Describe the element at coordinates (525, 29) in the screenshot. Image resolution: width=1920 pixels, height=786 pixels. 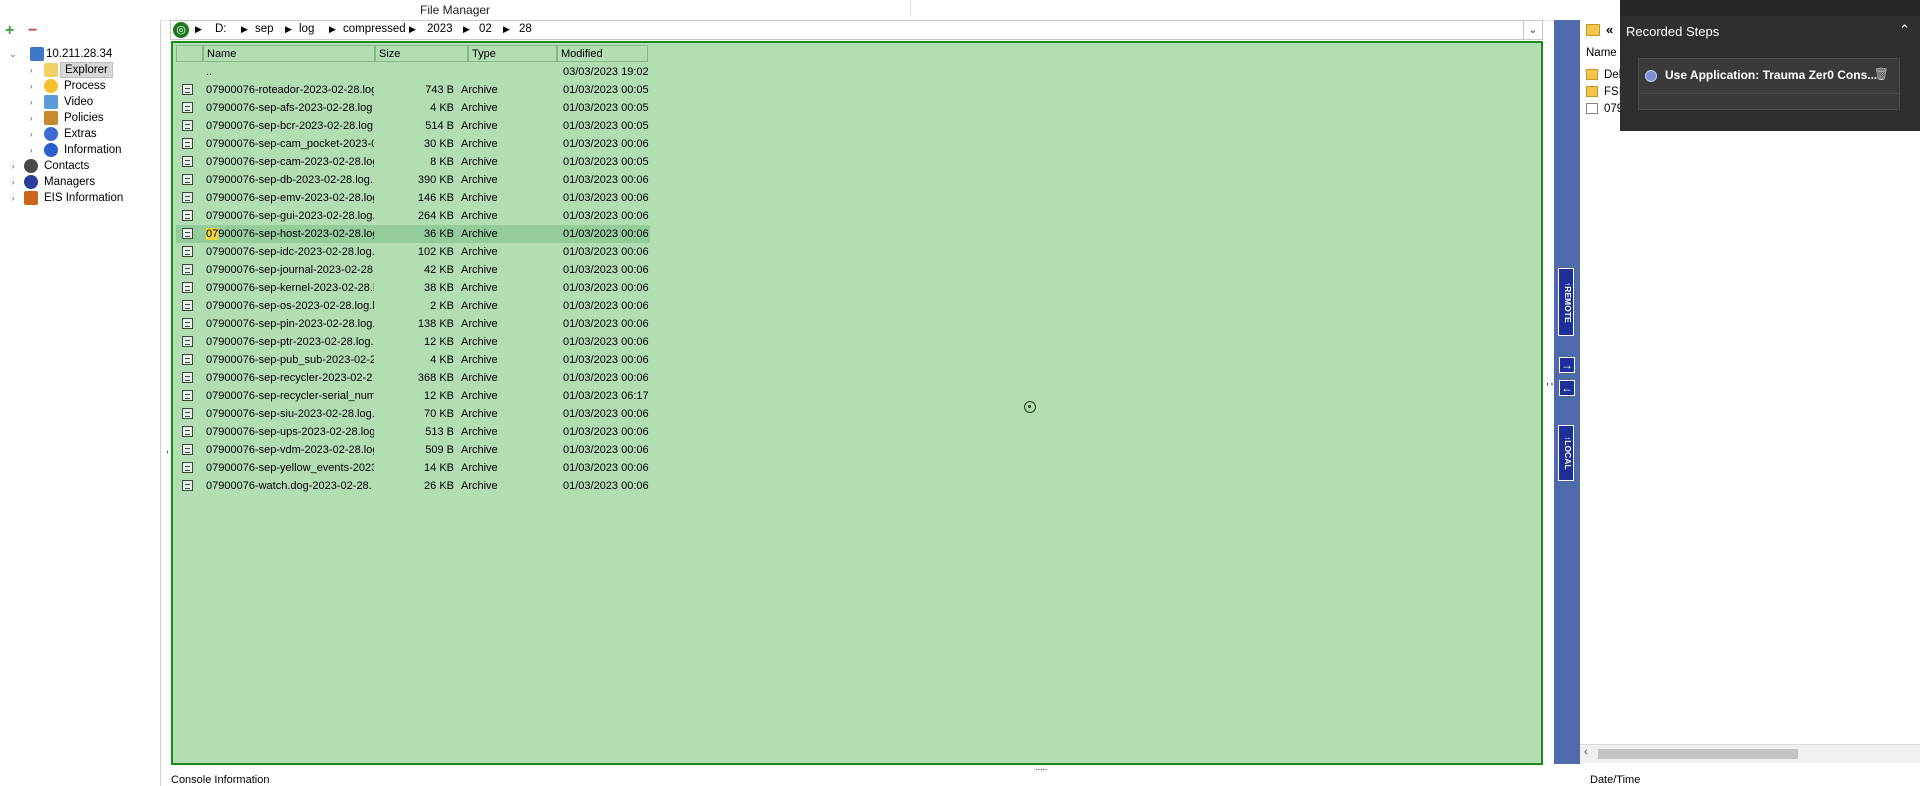
I see `crumb-day: 28` at that location.